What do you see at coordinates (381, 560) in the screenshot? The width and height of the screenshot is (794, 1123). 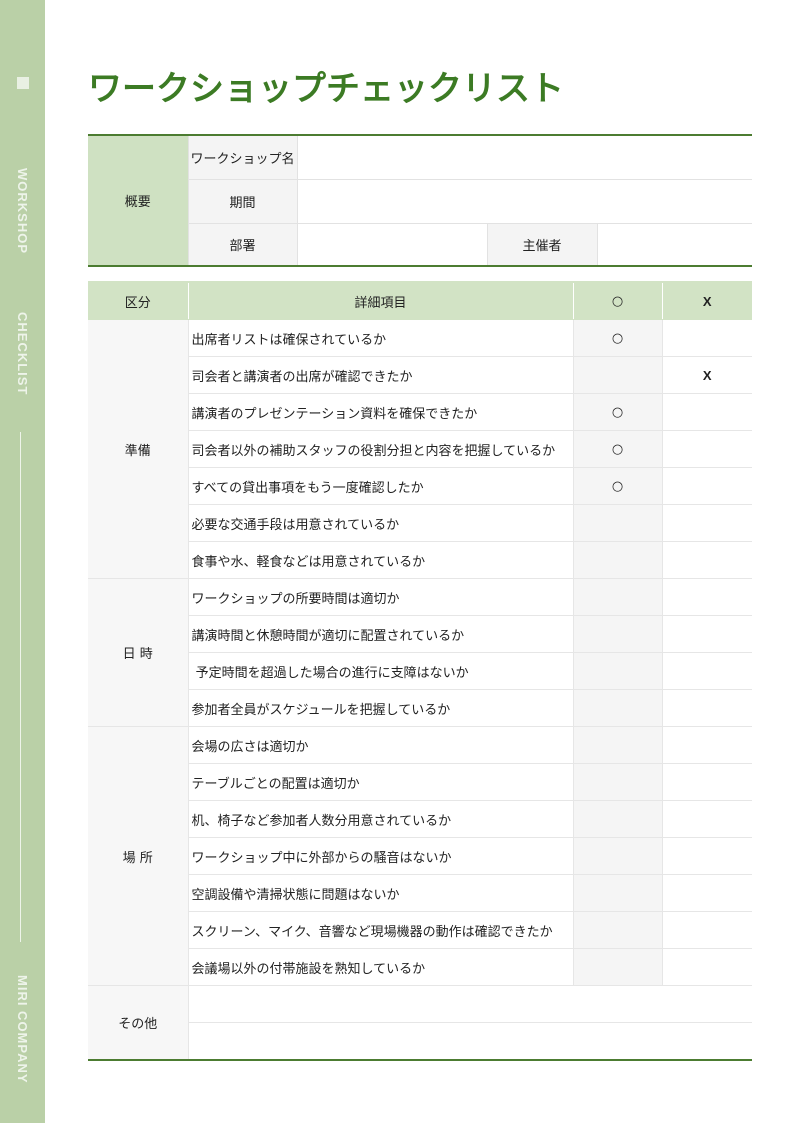 I see `checklist-item-text: 食事や水、軽食などは用意されているか` at bounding box center [381, 560].